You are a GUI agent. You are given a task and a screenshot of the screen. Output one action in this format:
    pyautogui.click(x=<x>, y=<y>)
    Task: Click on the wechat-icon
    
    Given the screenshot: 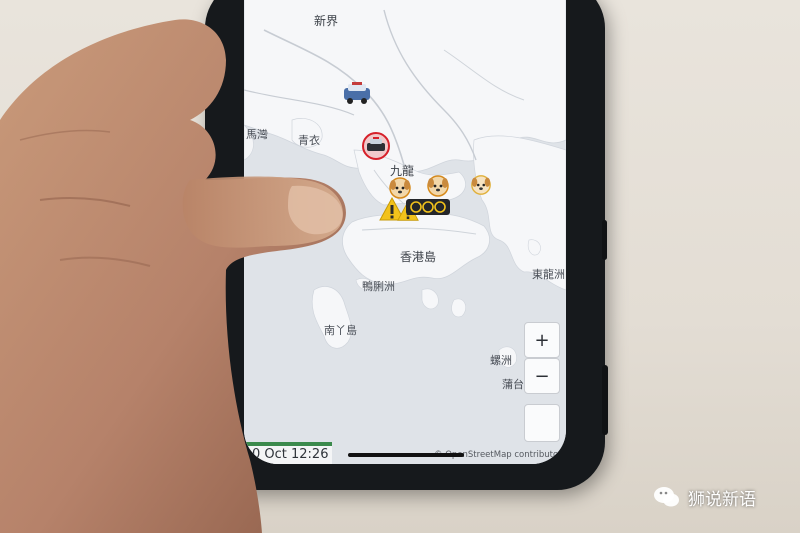 What is the action you would take?
    pyautogui.click(x=666, y=497)
    